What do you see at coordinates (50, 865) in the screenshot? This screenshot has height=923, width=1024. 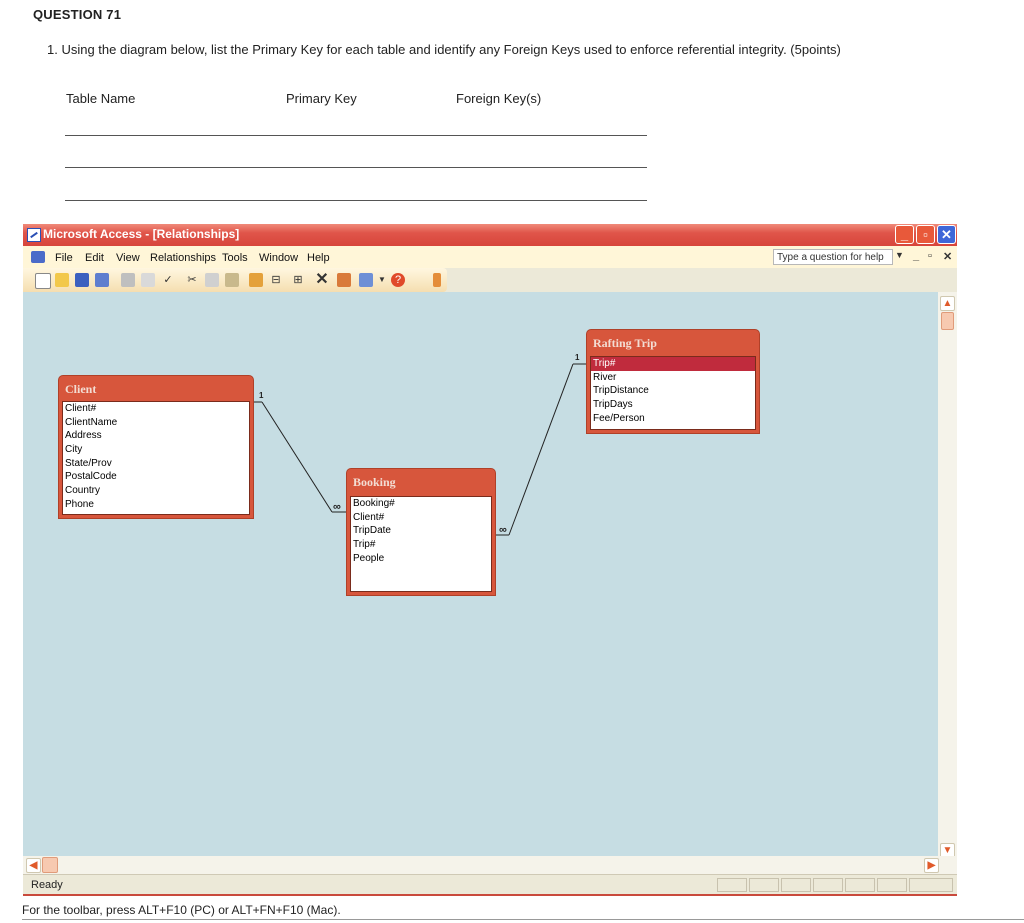 I see `horizontal-scroll-thumb` at bounding box center [50, 865].